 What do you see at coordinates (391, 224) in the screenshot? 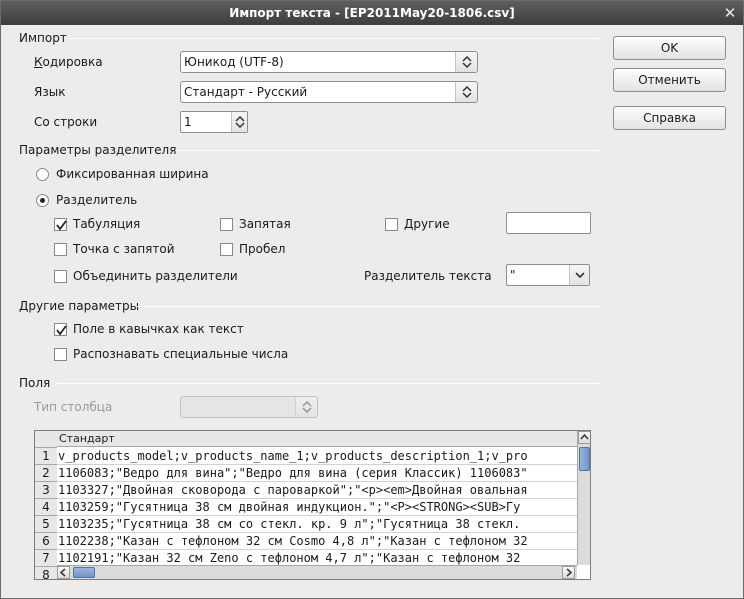
I see `other-checkbox` at bounding box center [391, 224].